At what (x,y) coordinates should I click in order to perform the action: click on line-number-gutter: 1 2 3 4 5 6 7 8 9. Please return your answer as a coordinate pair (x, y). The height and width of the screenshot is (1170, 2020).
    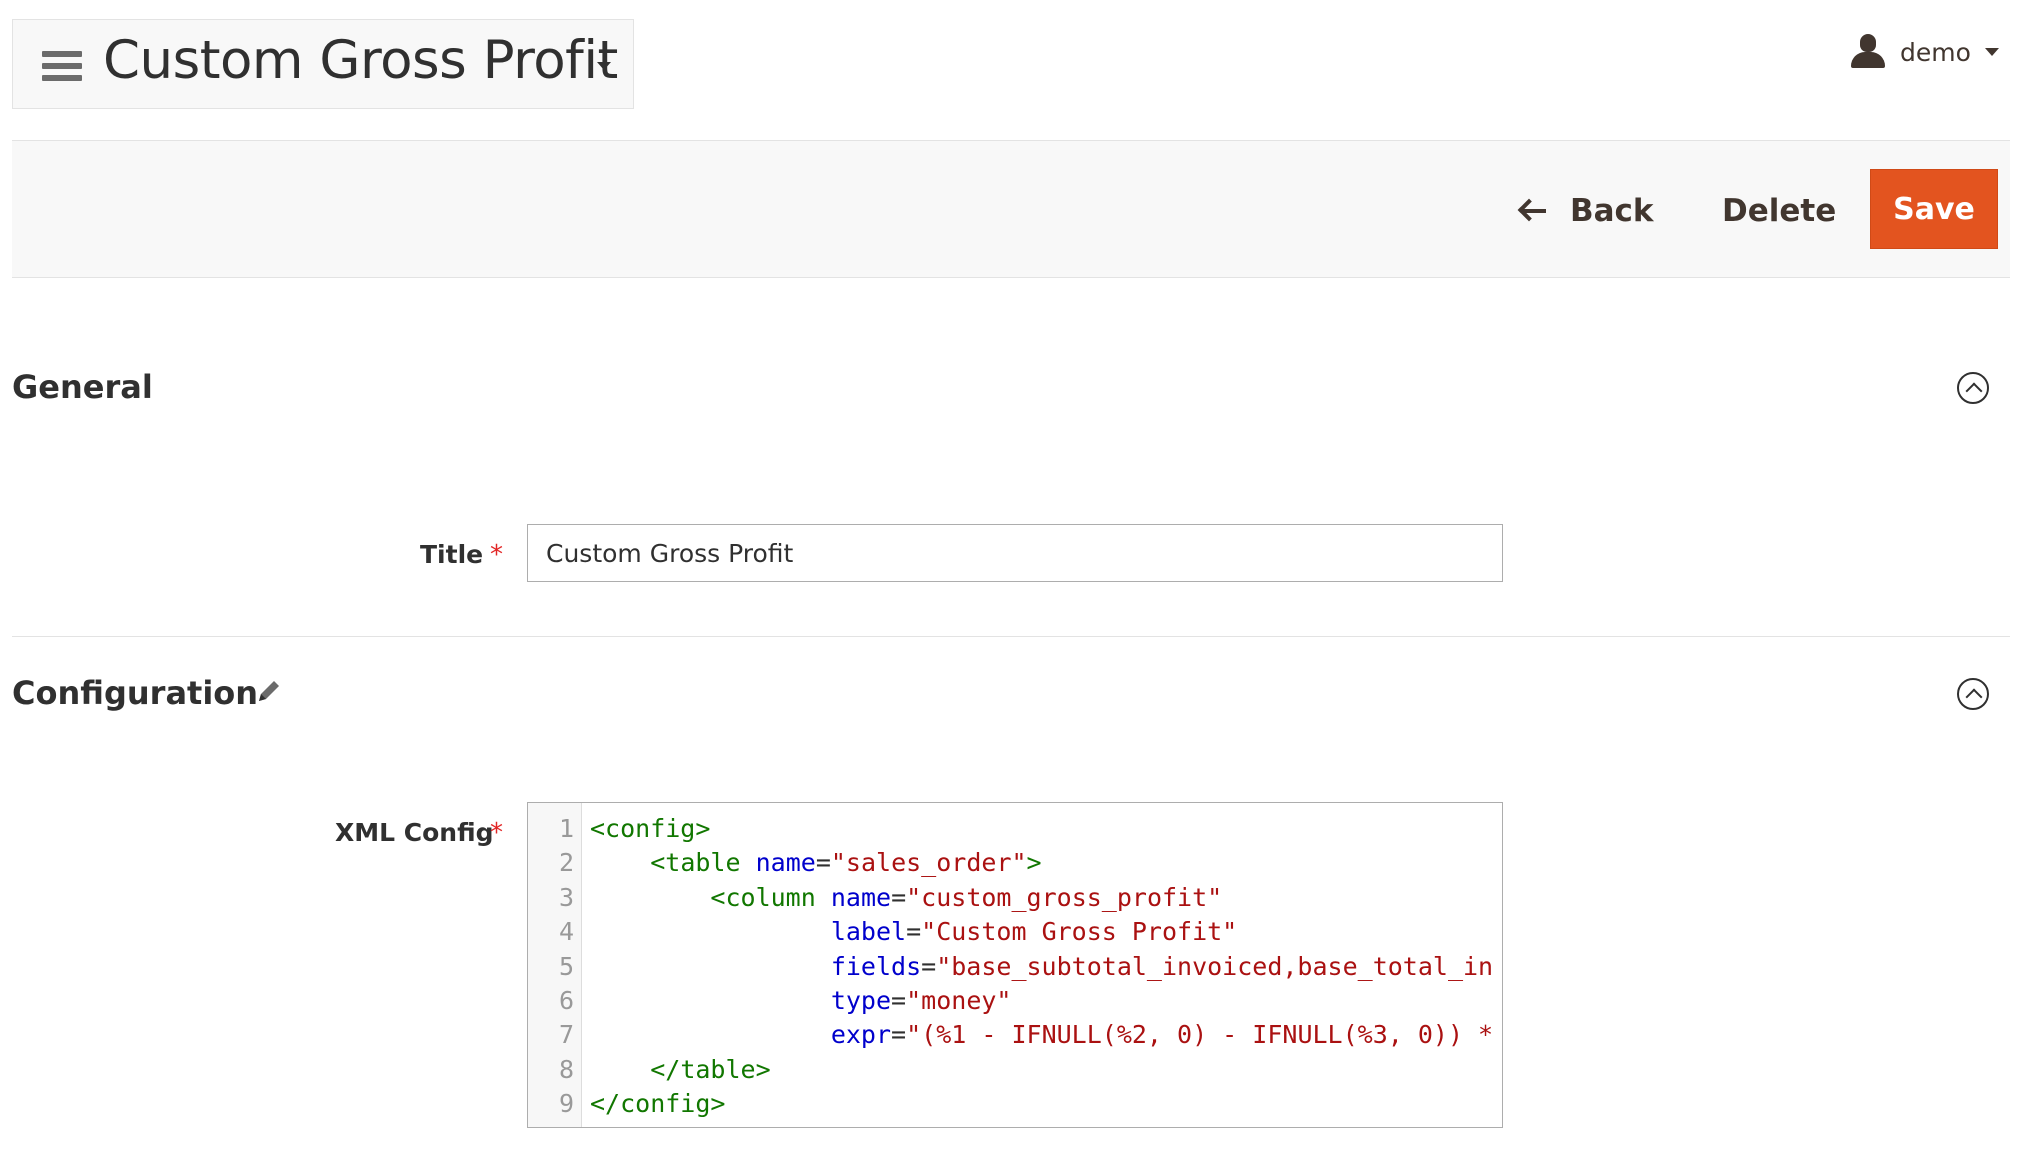
    Looking at the image, I should click on (555, 965).